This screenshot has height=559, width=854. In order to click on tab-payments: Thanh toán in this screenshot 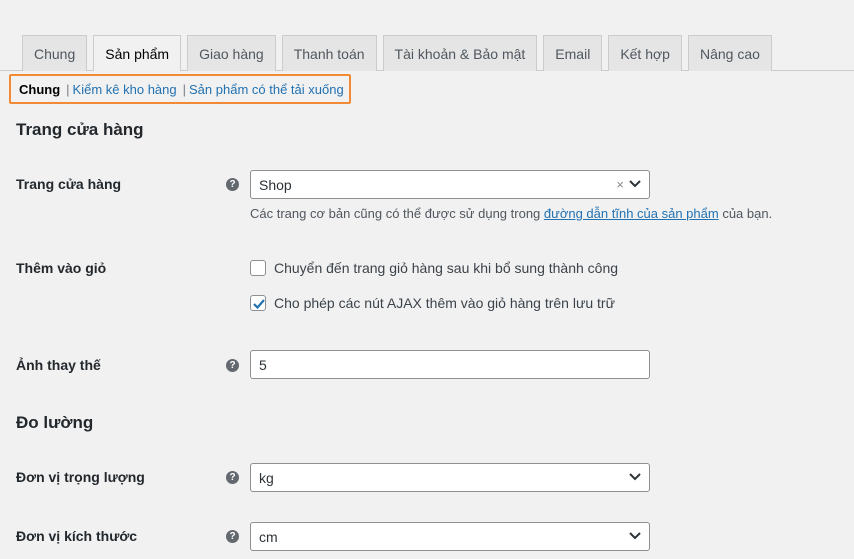, I will do `click(329, 53)`.